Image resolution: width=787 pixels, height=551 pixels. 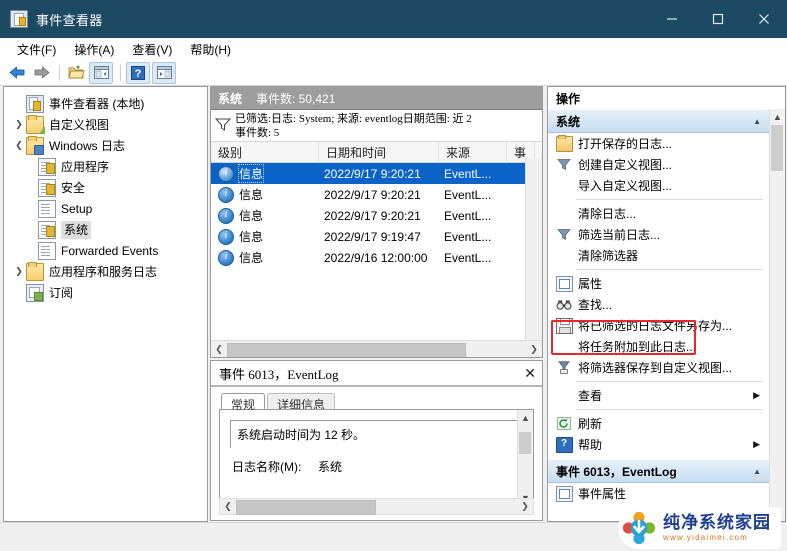 What do you see at coordinates (382, 466) in the screenshot?
I see `detail-field-row: 日志名称(M): 系统` at bounding box center [382, 466].